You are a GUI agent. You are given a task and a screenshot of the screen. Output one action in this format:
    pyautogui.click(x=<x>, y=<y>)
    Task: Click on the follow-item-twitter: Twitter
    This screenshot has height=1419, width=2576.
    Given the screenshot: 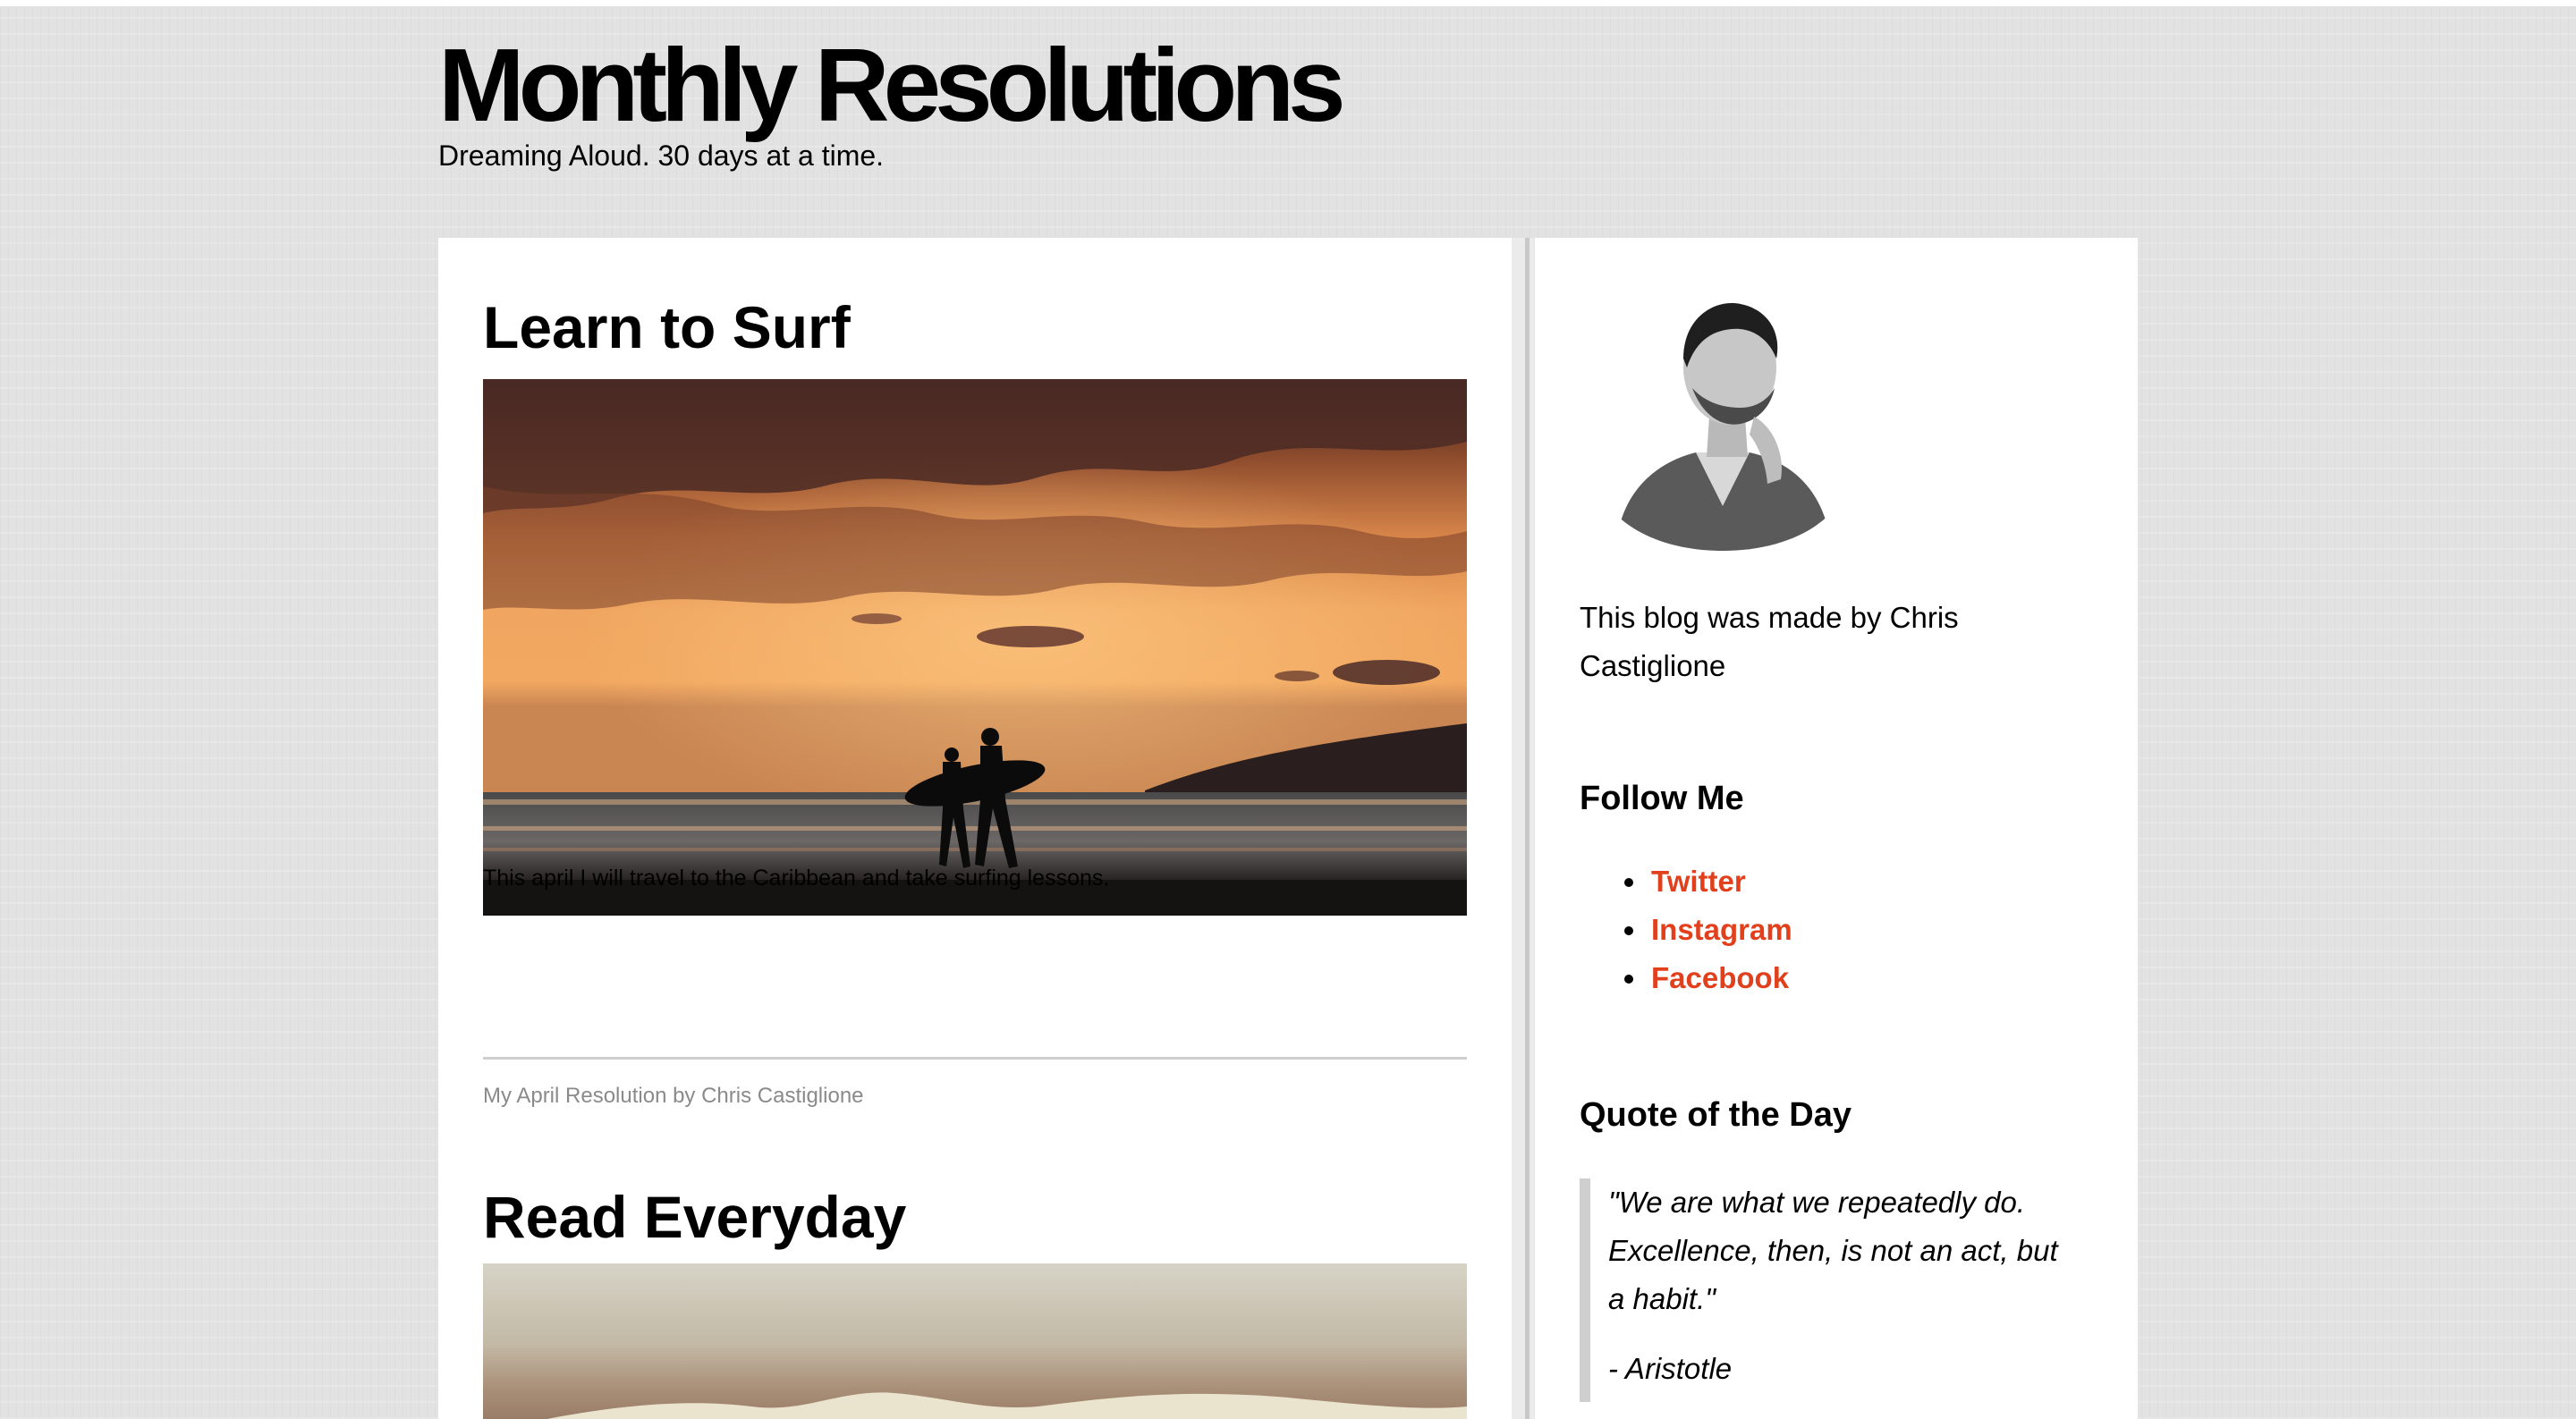 What is the action you would take?
    pyautogui.click(x=1686, y=881)
    